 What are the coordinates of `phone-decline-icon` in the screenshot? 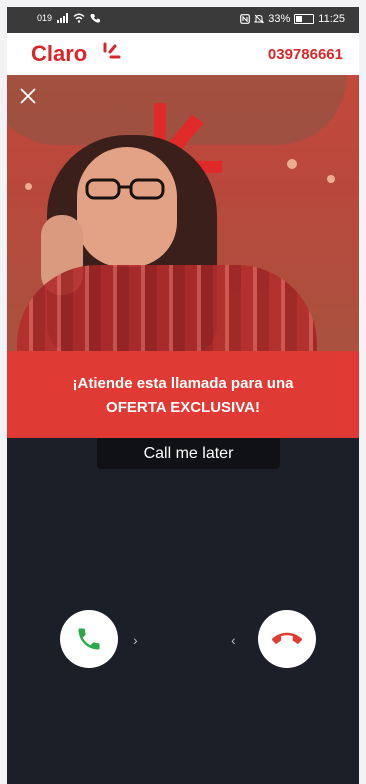 It's located at (287, 638).